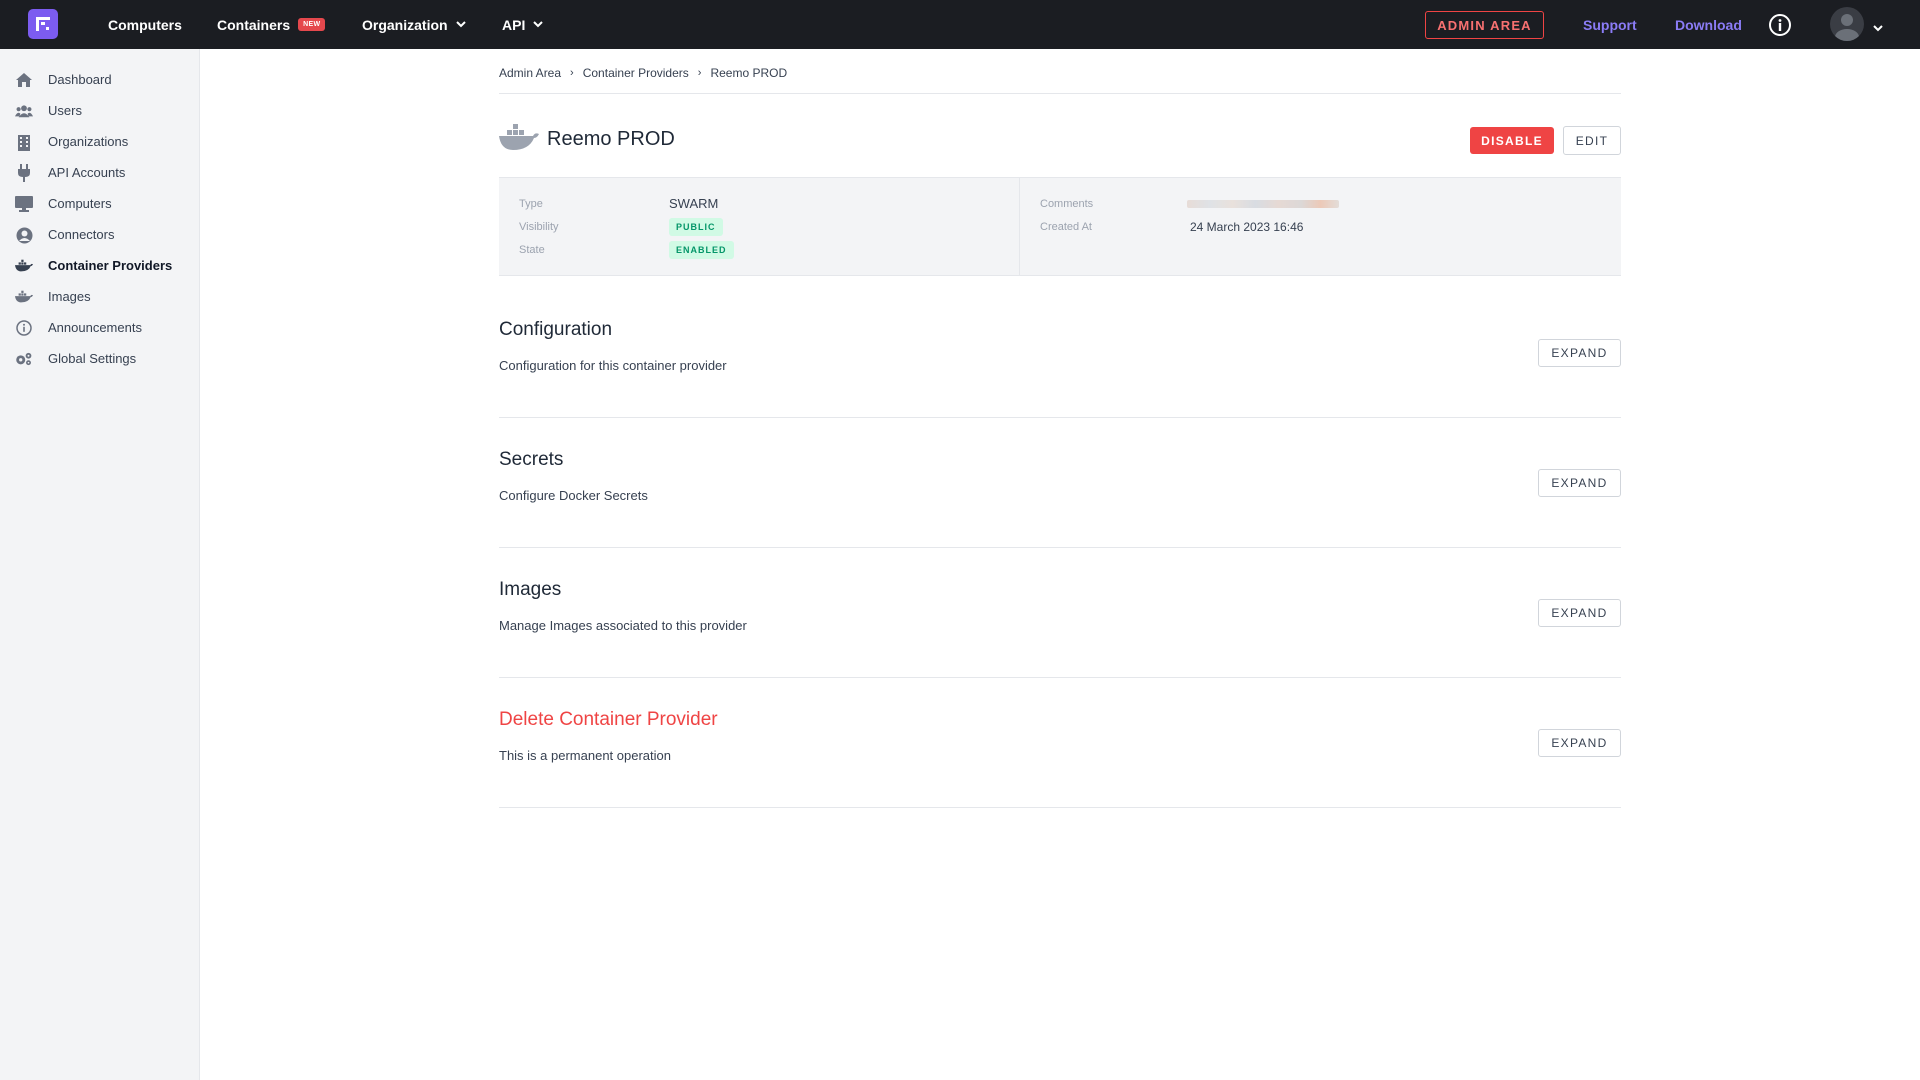 This screenshot has width=1920, height=1080. Describe the element at coordinates (95, 327) in the screenshot. I see `sidebar-item-label: Announcements` at that location.